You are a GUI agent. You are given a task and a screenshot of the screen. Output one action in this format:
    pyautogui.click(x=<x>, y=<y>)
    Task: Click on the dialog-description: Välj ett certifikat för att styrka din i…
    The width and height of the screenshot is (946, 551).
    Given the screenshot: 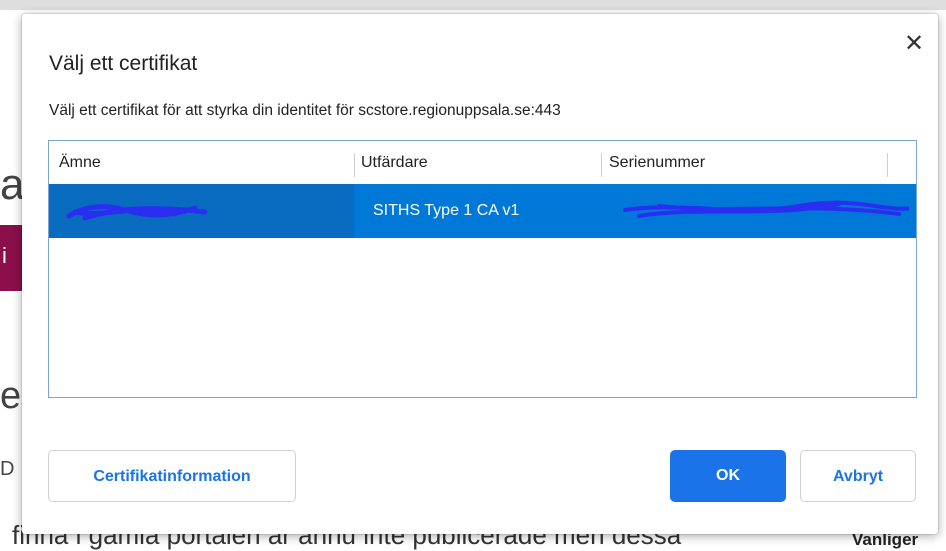 What is the action you would take?
    pyautogui.click(x=305, y=110)
    